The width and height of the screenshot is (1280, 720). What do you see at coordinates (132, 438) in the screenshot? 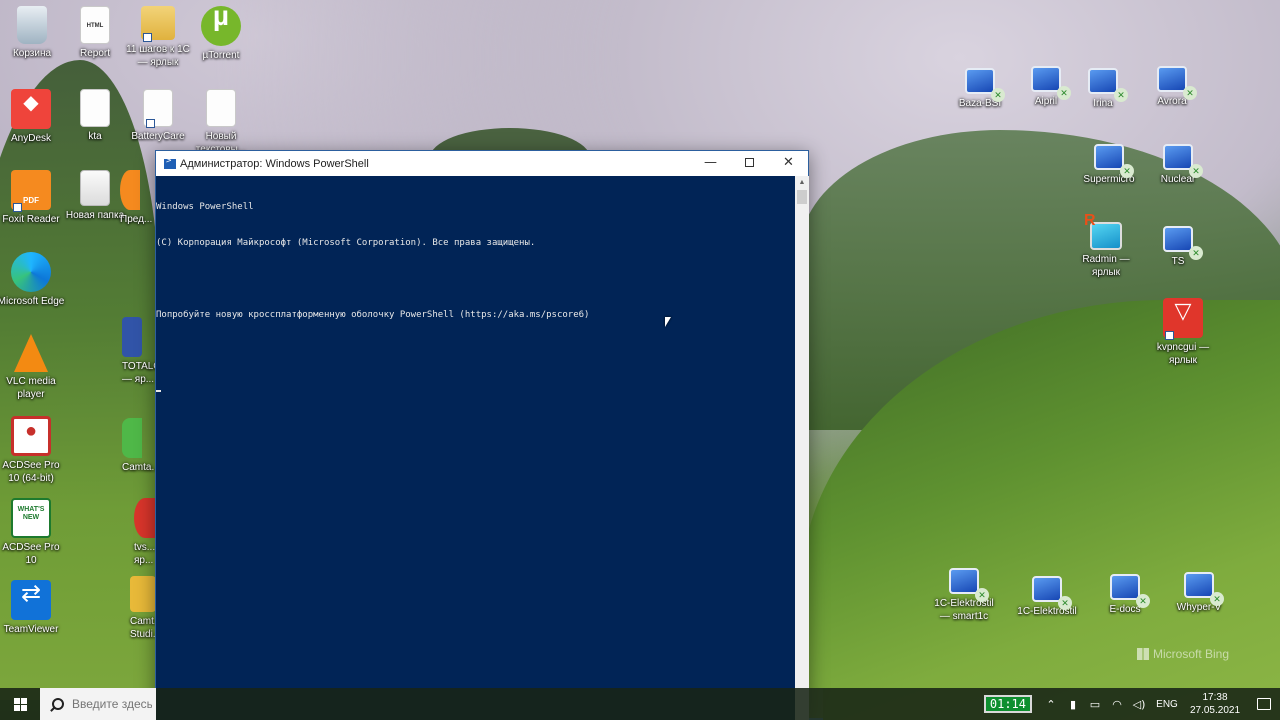
I see `camtasia-icon` at bounding box center [132, 438].